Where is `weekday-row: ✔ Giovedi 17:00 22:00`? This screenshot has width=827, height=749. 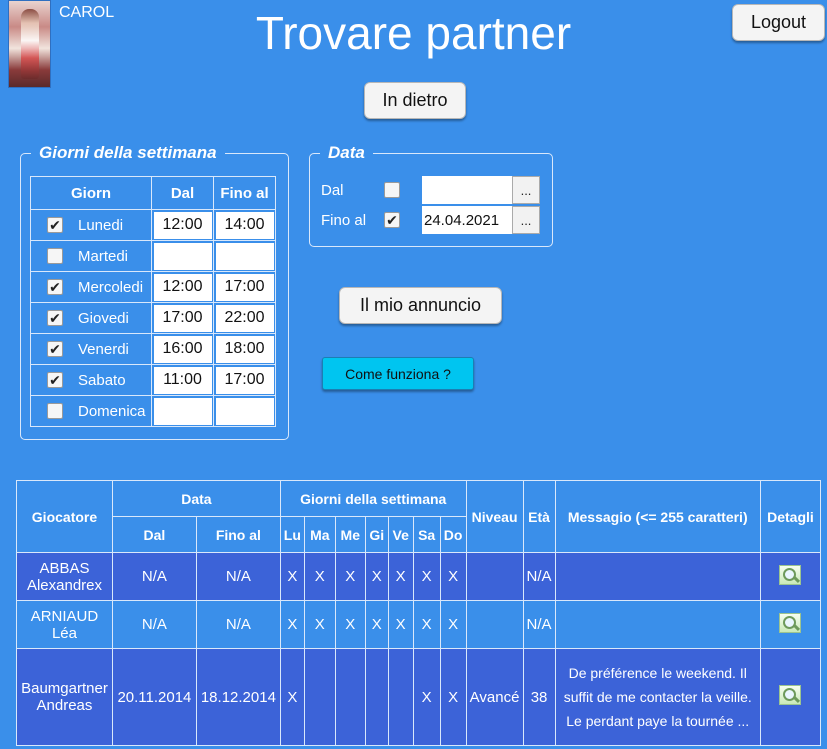 weekday-row: ✔ Giovedi 17:00 22:00 is located at coordinates (153, 318).